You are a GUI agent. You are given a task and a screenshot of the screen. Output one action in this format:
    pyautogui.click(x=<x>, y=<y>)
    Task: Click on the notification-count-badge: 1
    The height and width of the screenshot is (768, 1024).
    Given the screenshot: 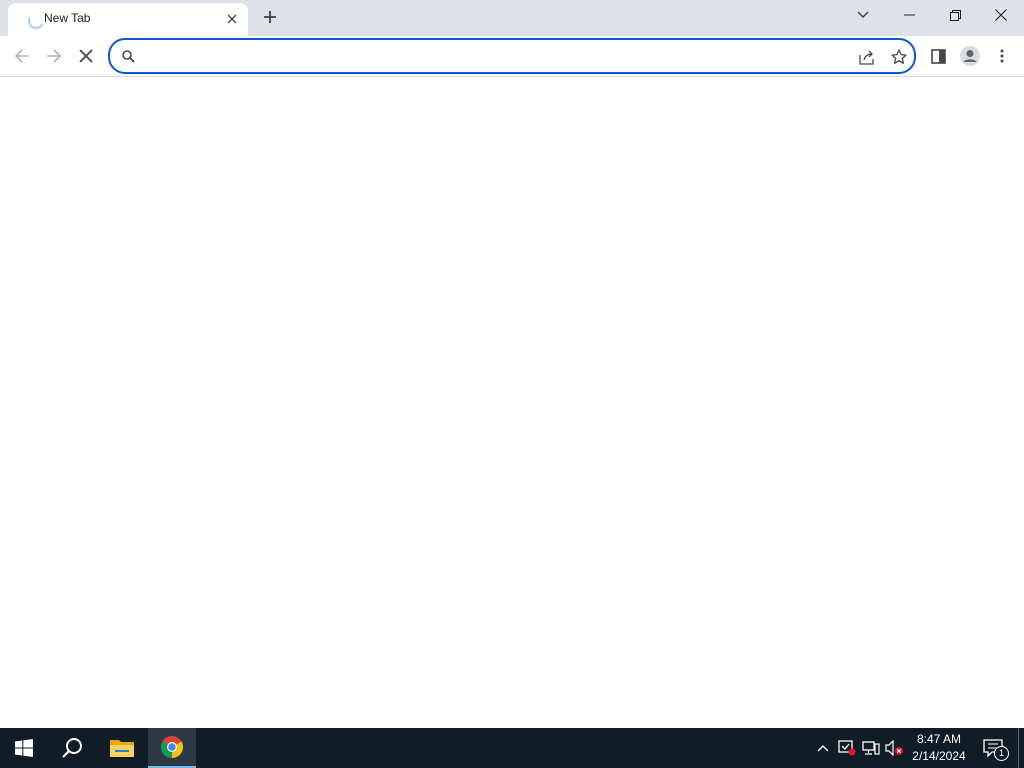 What is the action you would take?
    pyautogui.click(x=1001, y=753)
    